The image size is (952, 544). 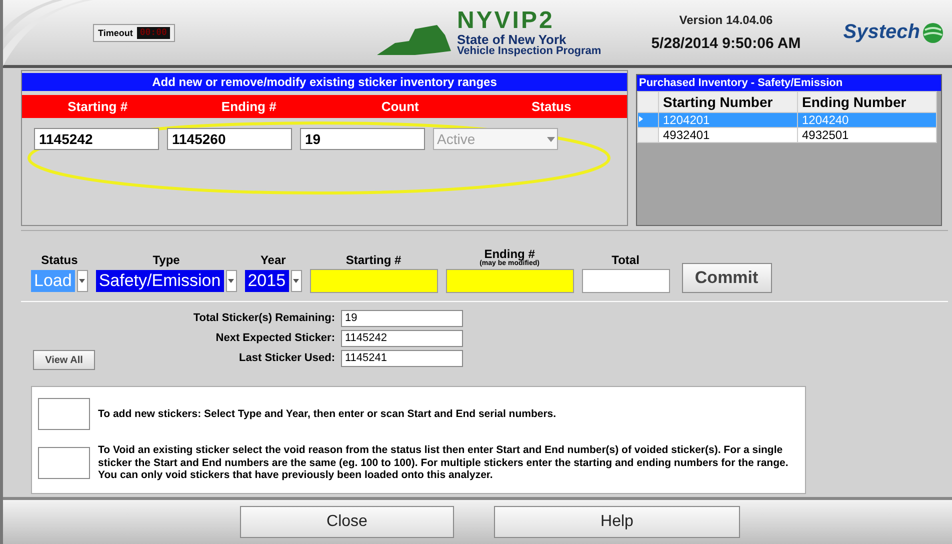 What do you see at coordinates (249, 106) in the screenshot?
I see `column-header: Ending #` at bounding box center [249, 106].